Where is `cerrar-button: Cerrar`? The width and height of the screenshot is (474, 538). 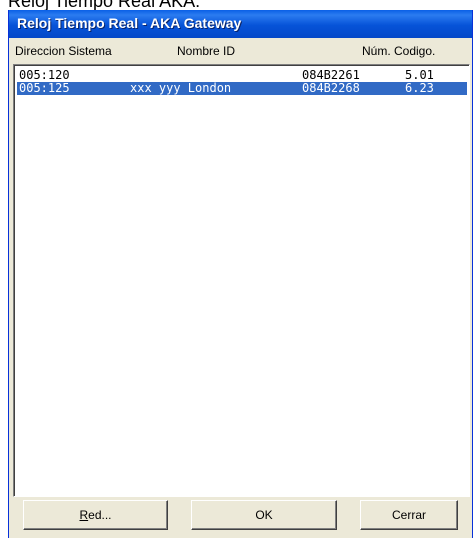
cerrar-button: Cerrar is located at coordinates (409, 515).